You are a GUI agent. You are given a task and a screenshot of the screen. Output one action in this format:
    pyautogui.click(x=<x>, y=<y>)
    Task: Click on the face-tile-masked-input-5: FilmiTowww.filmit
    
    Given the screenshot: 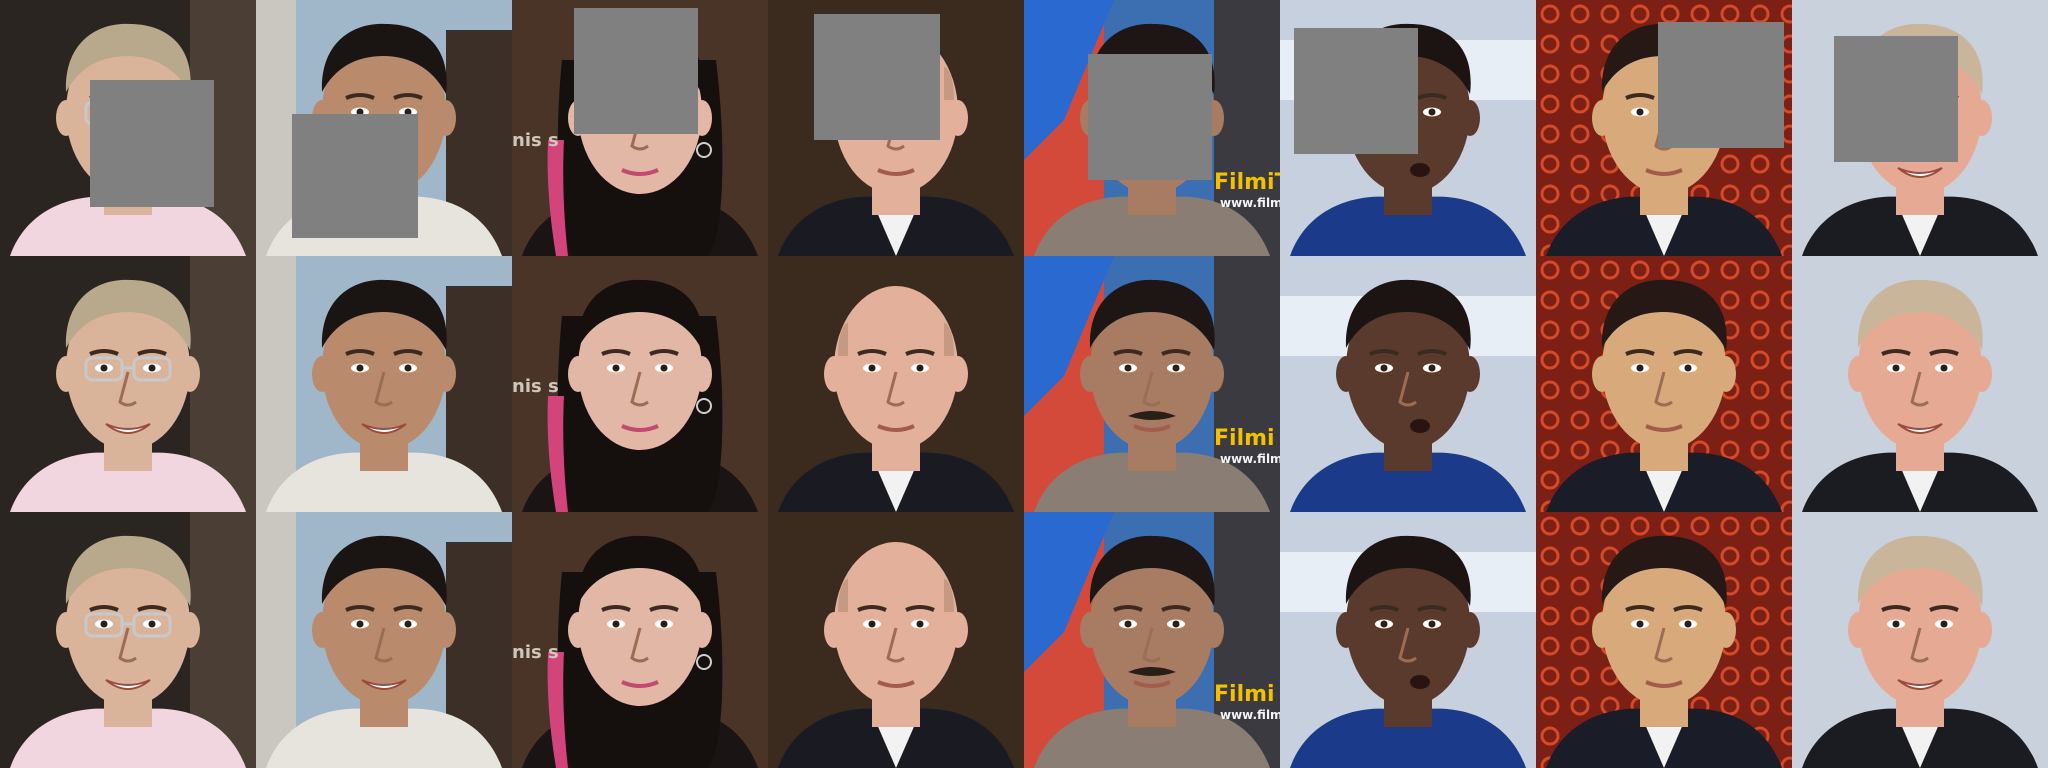 What is the action you would take?
    pyautogui.click(x=1152, y=128)
    